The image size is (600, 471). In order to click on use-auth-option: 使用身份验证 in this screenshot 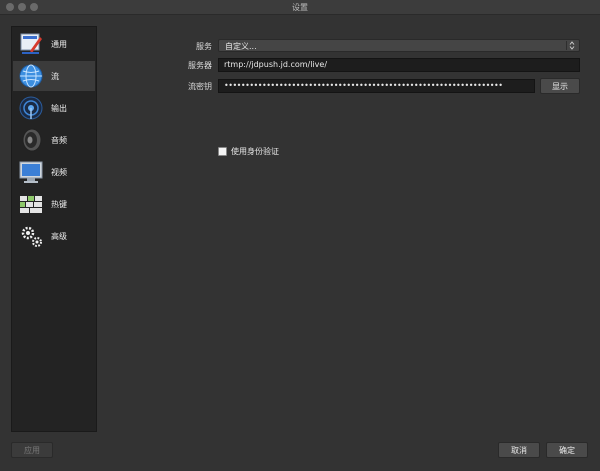, I will do `click(248, 151)`.